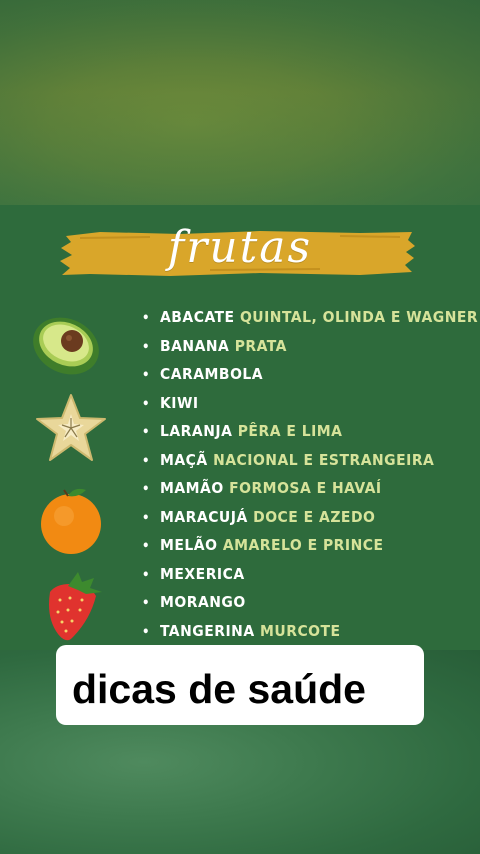 The height and width of the screenshot is (854, 480). I want to click on list-item: • MAÇÃ NACIONAL E ESTRANGEIRA, so click(288, 459).